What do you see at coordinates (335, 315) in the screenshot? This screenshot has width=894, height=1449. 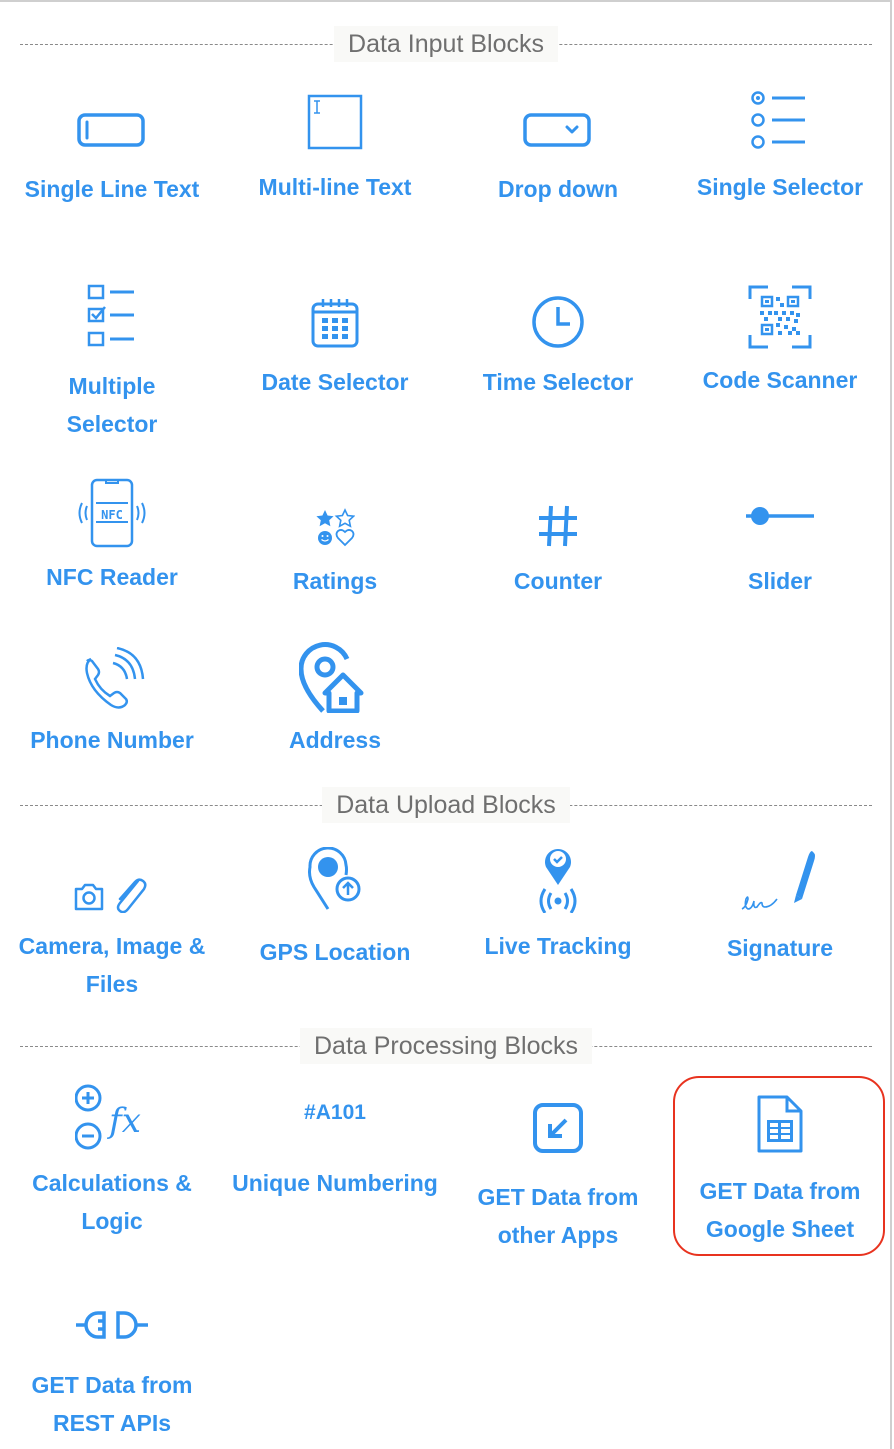 I see `calendar-icon` at bounding box center [335, 315].